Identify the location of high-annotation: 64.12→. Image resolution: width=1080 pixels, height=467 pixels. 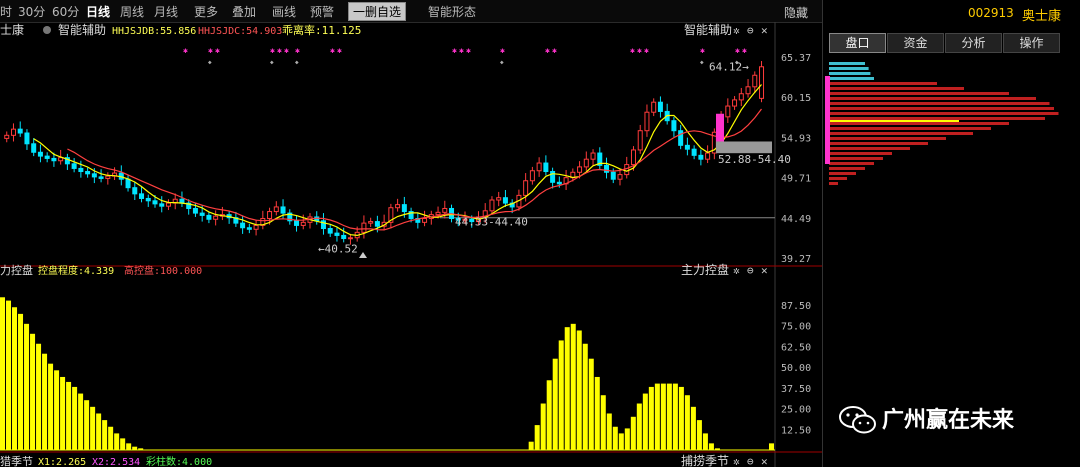
(729, 67).